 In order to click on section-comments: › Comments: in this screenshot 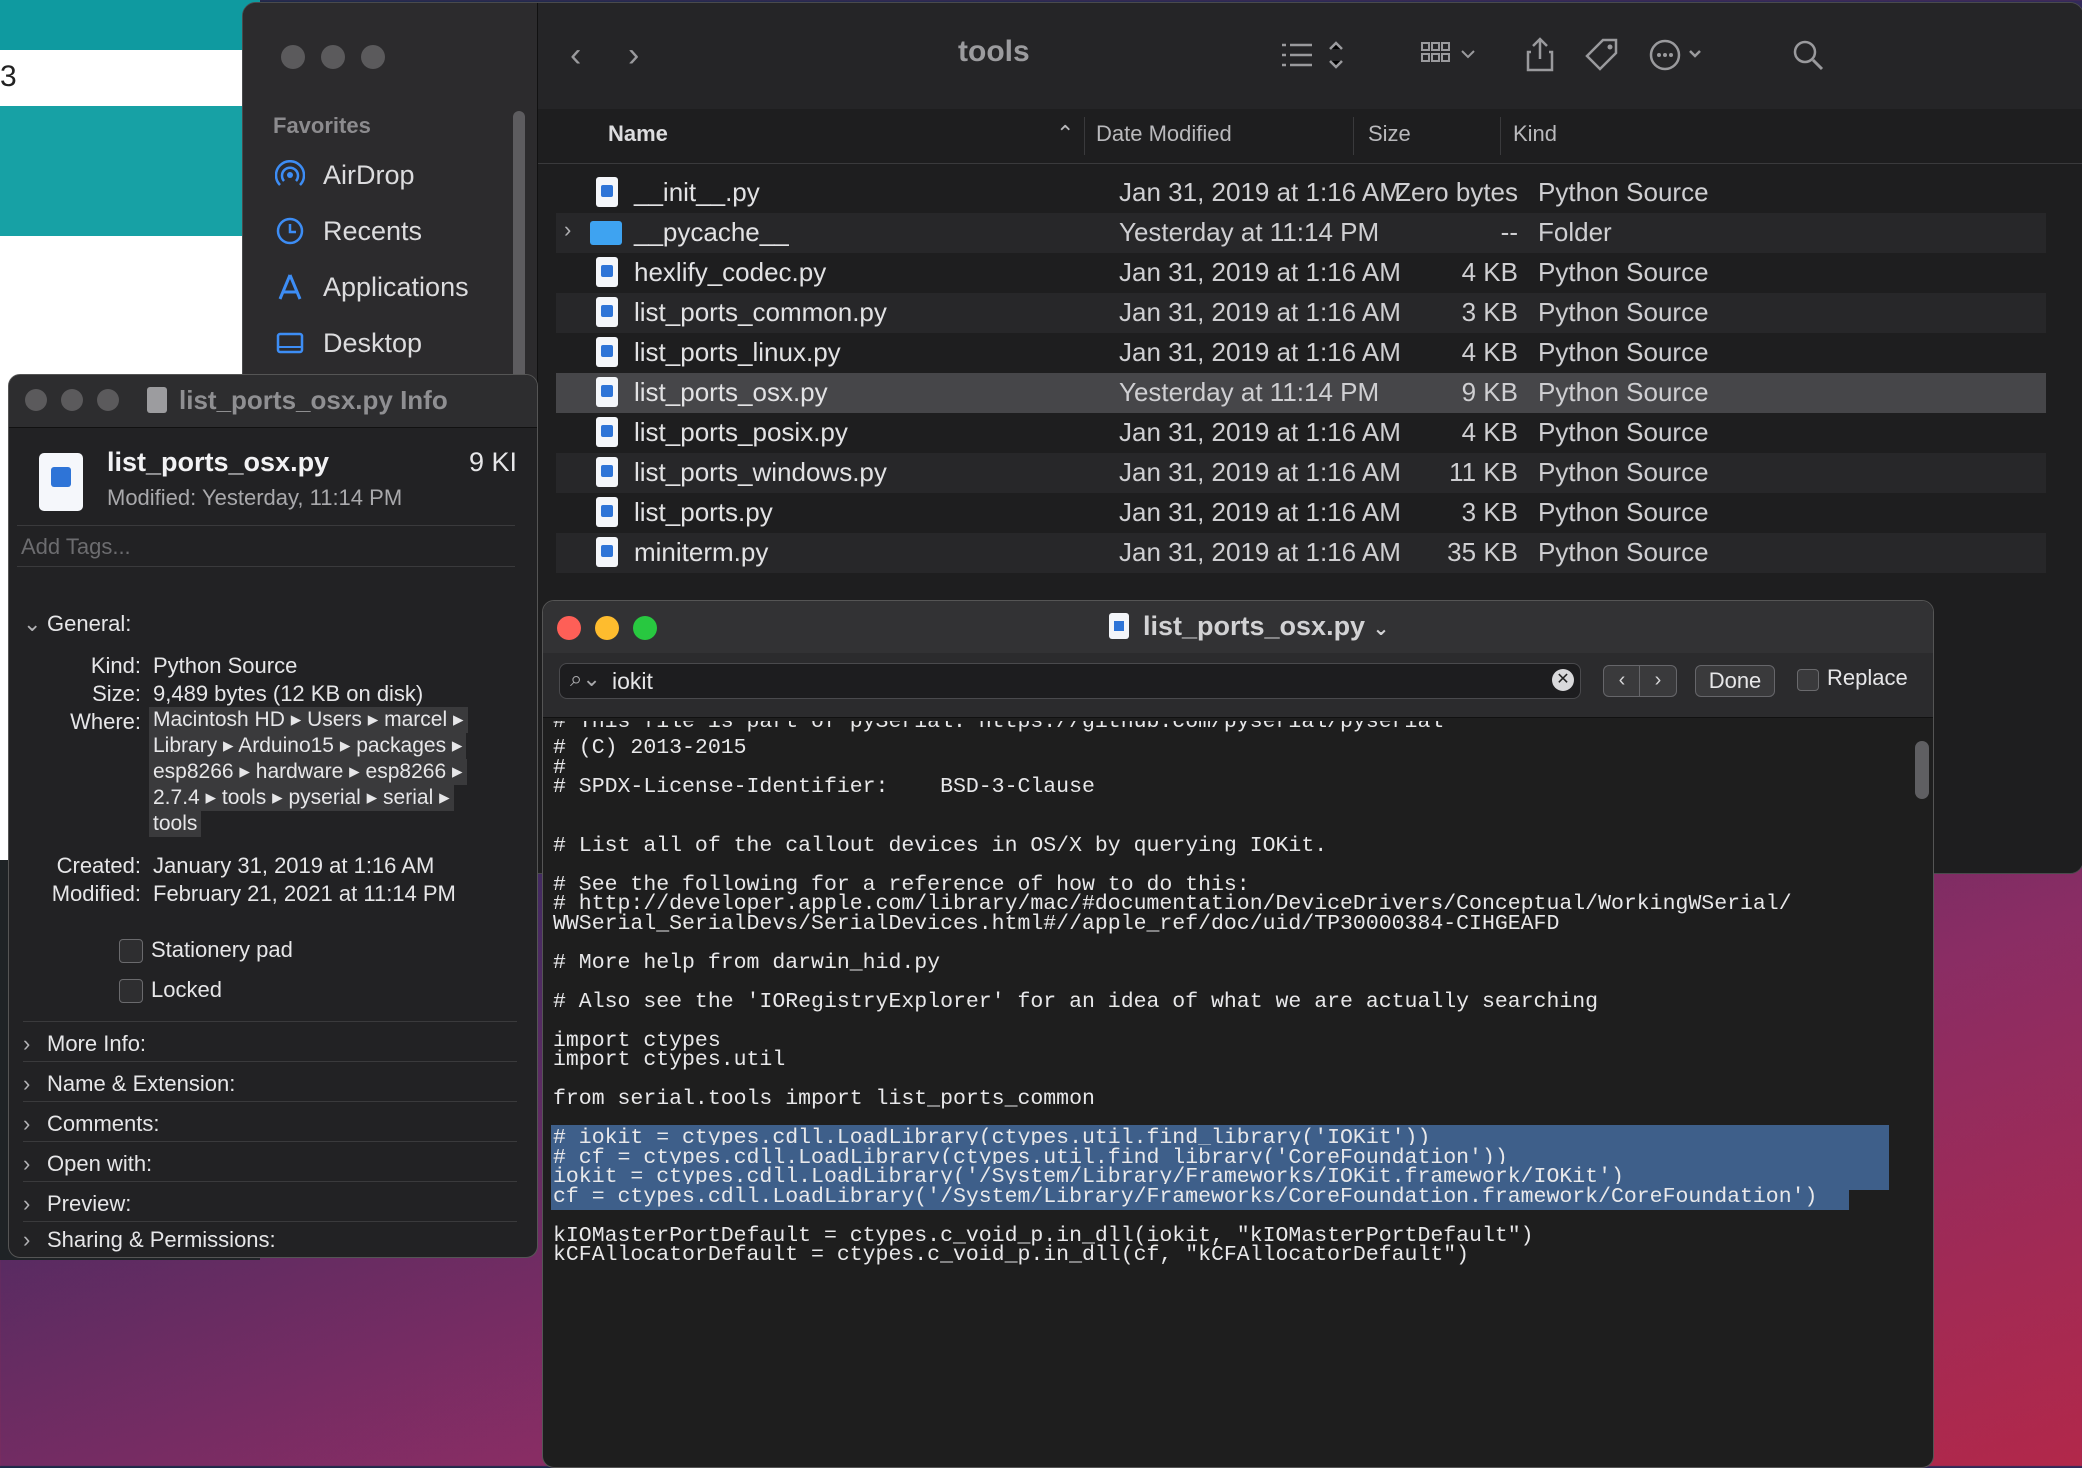, I will do `click(91, 1124)`.